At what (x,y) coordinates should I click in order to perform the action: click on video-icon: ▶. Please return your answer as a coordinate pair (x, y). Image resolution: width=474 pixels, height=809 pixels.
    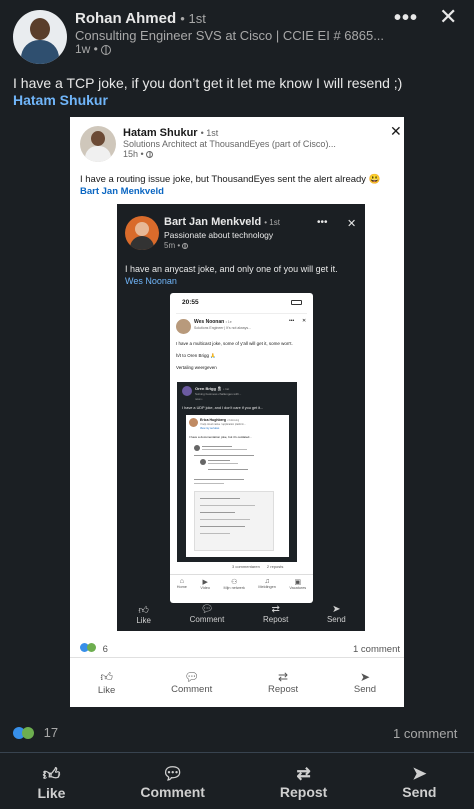
    Looking at the image, I should click on (205, 582).